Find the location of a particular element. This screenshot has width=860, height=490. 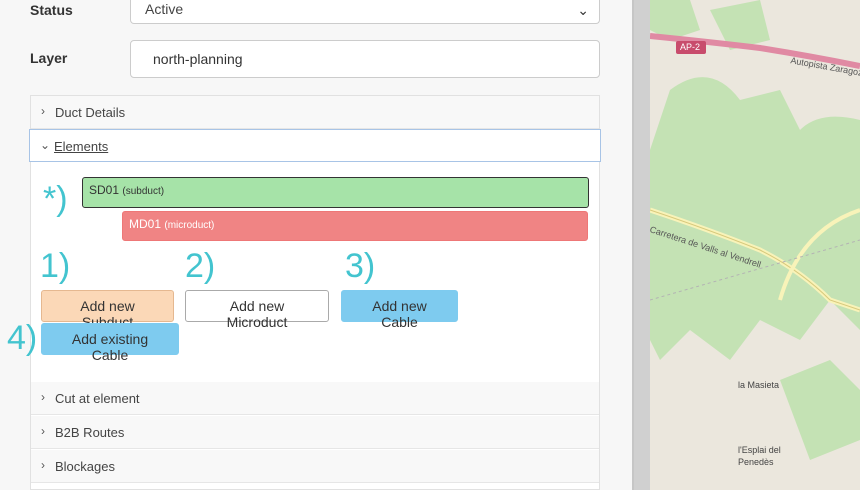

step-marker-2: 2) is located at coordinates (200, 266).